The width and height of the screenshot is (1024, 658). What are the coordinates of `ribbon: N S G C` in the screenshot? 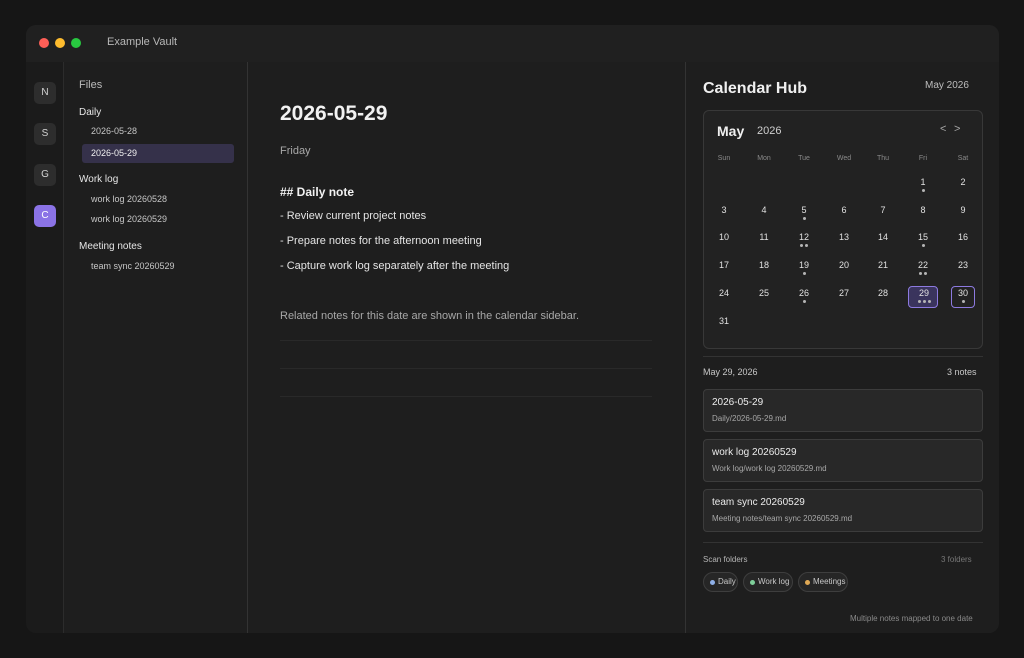 It's located at (45, 347).